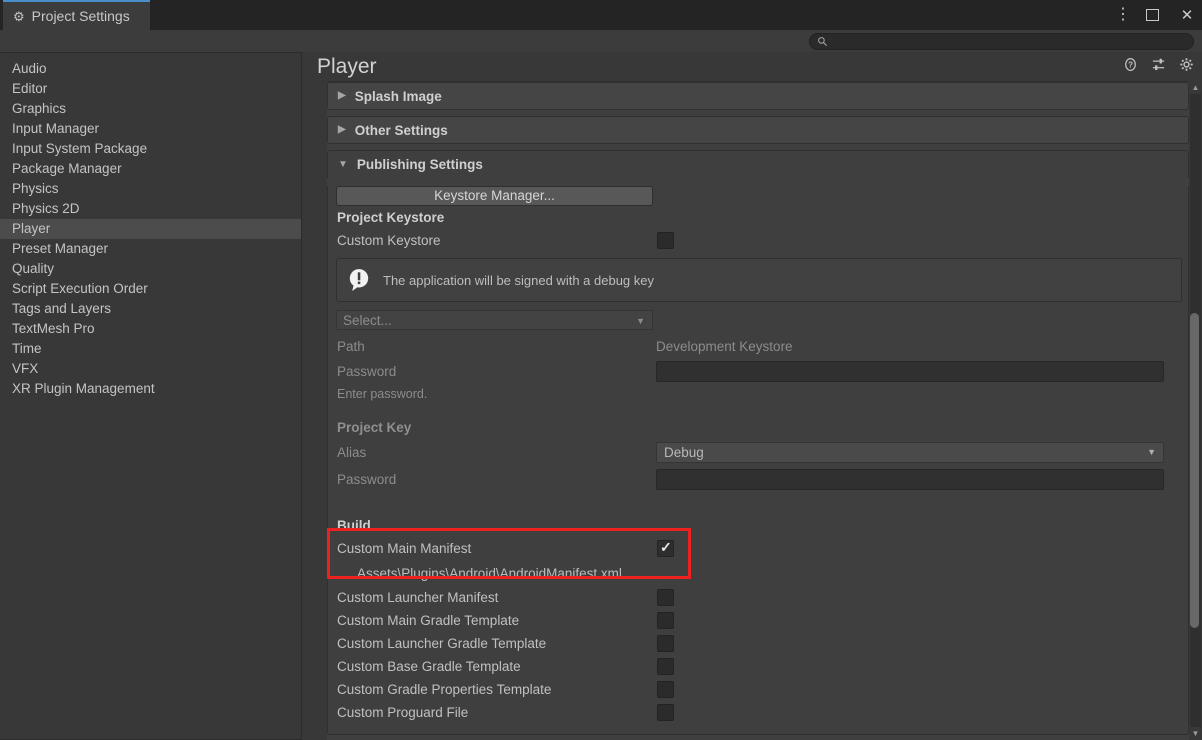 The image size is (1202, 740). Describe the element at coordinates (758, 503) in the screenshot. I see `gap` at that location.